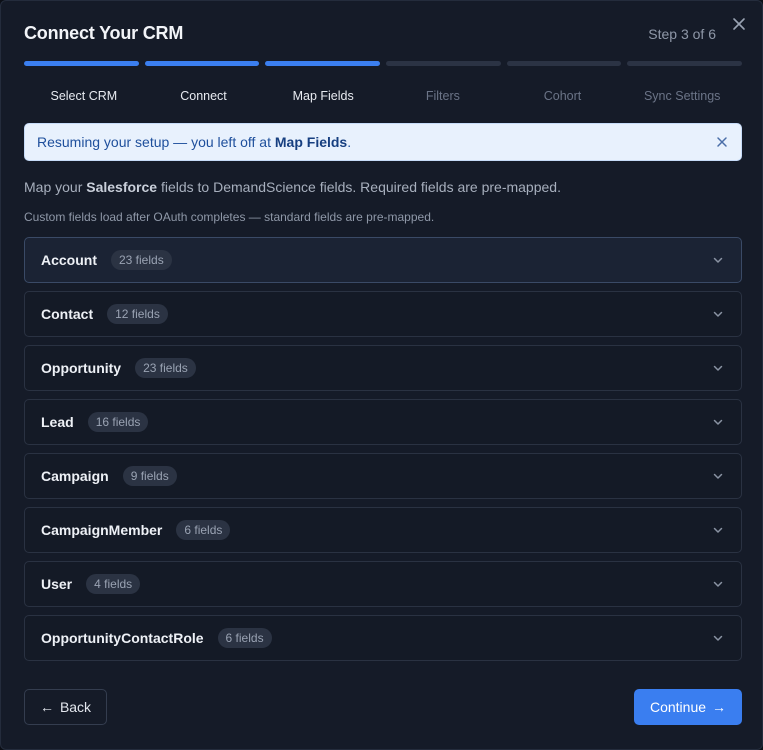  What do you see at coordinates (682, 34) in the screenshot?
I see `step-counter: Step 3 of 6` at bounding box center [682, 34].